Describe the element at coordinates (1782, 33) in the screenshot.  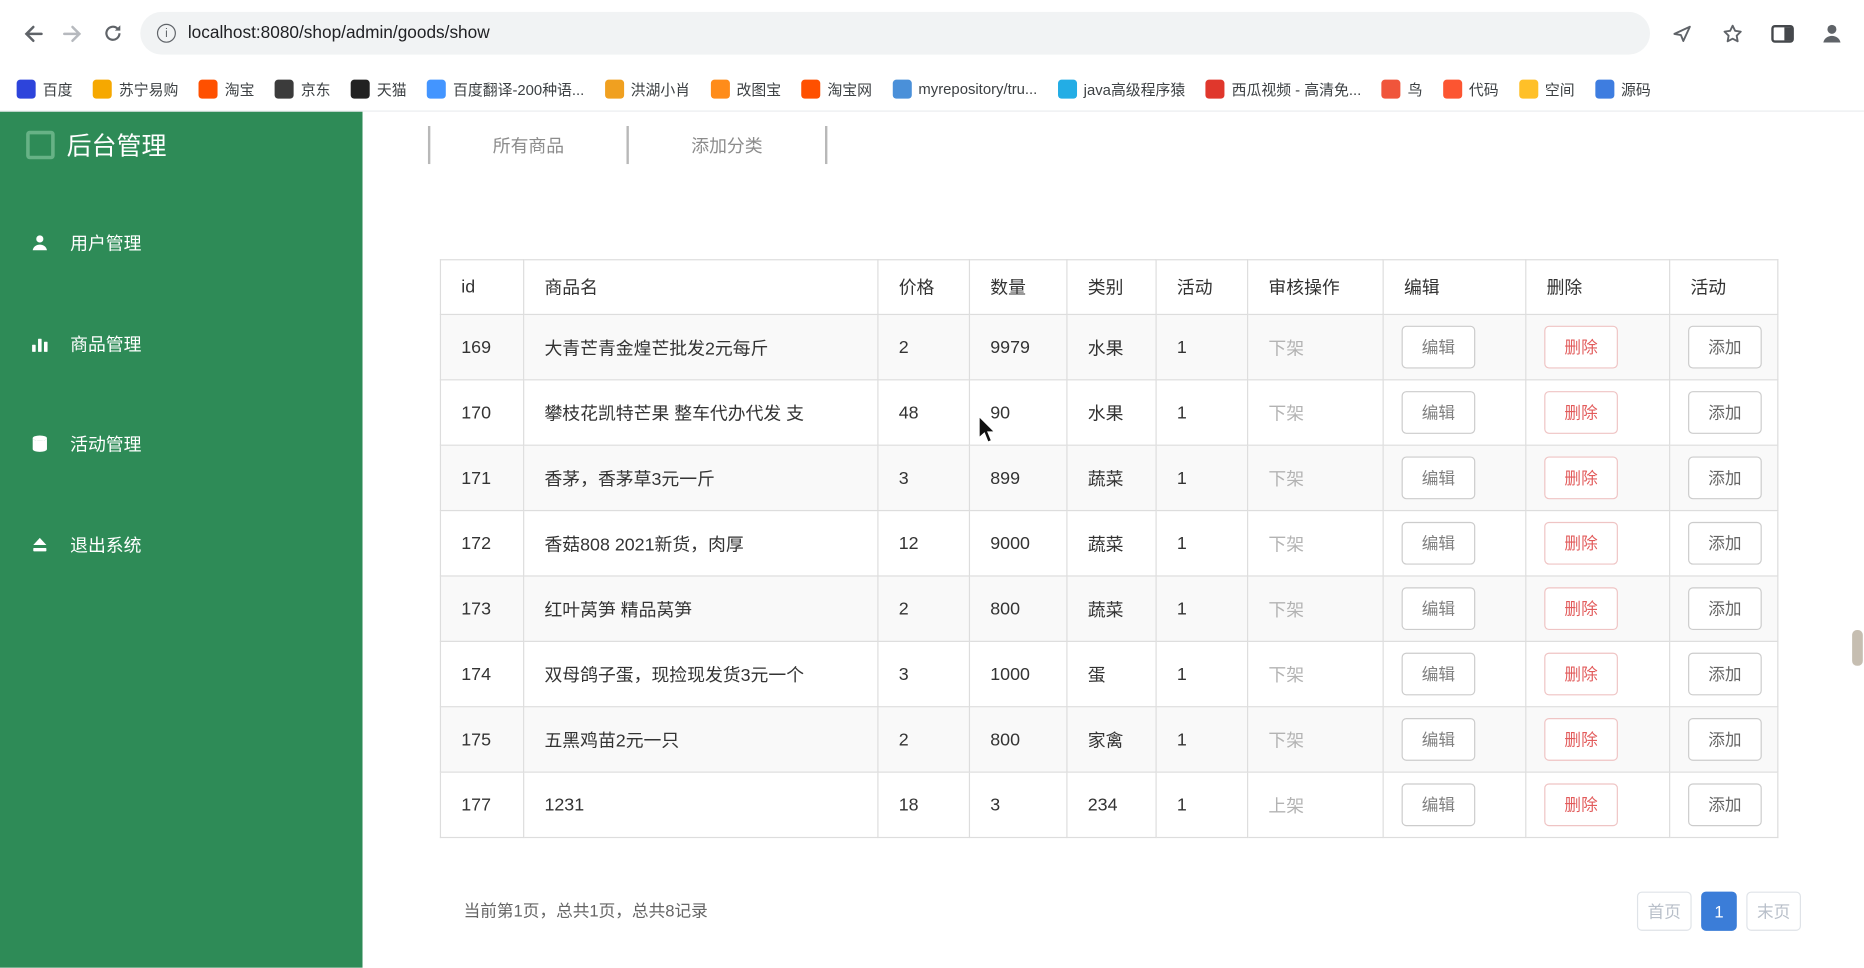
I see `side-panel-button` at that location.